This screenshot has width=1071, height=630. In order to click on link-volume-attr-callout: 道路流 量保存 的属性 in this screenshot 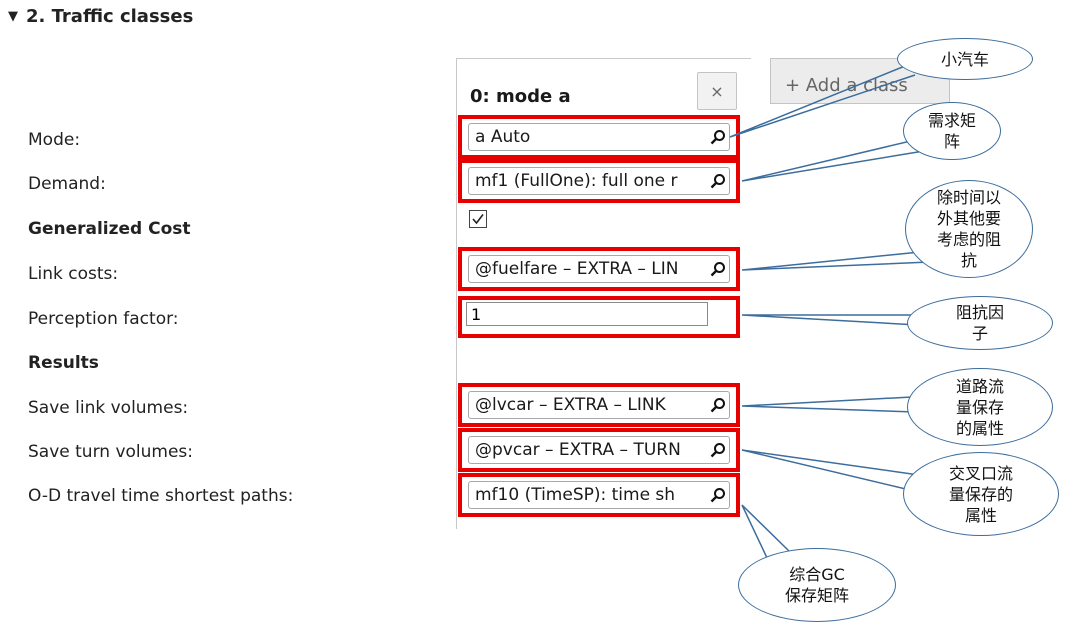, I will do `click(980, 407)`.